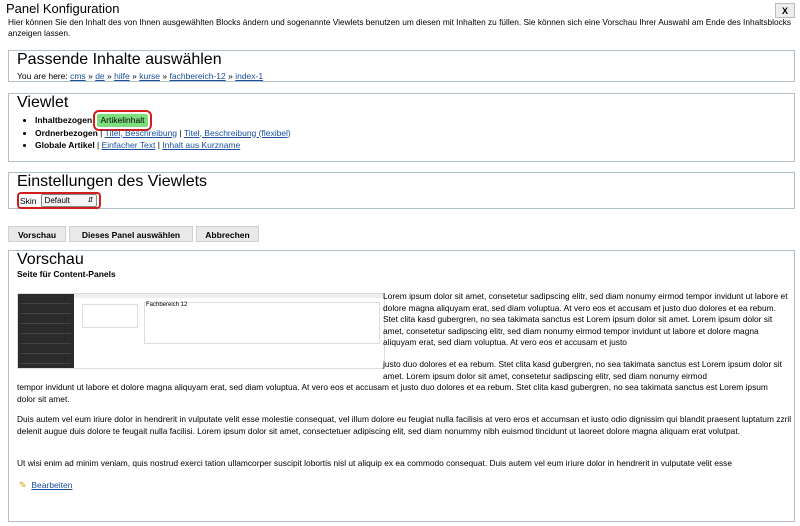 The width and height of the screenshot is (800, 526). I want to click on viewlet-option-einfacher-text: Einfacher Text, so click(129, 145).